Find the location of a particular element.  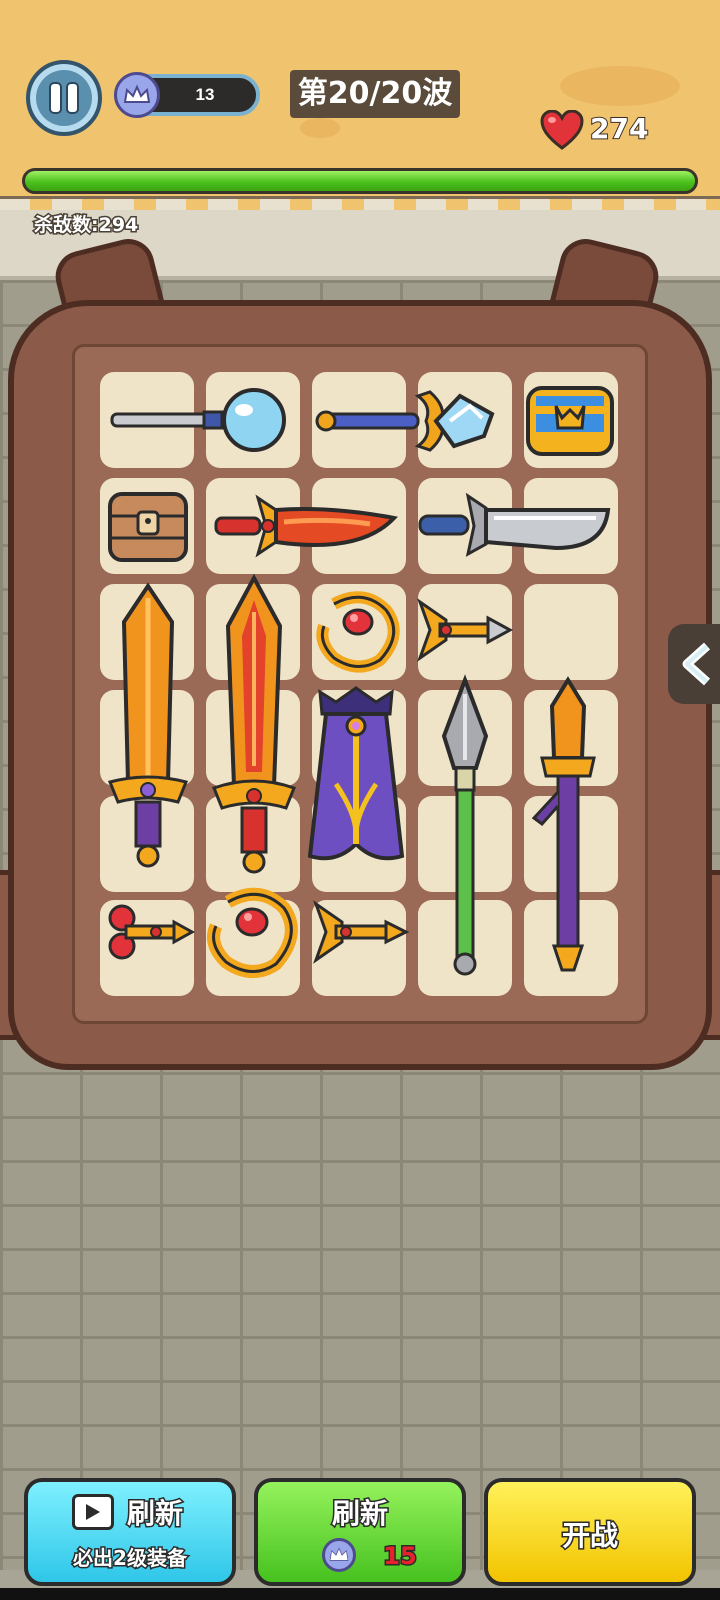

wooden-chest-icon is located at coordinates (148, 526).